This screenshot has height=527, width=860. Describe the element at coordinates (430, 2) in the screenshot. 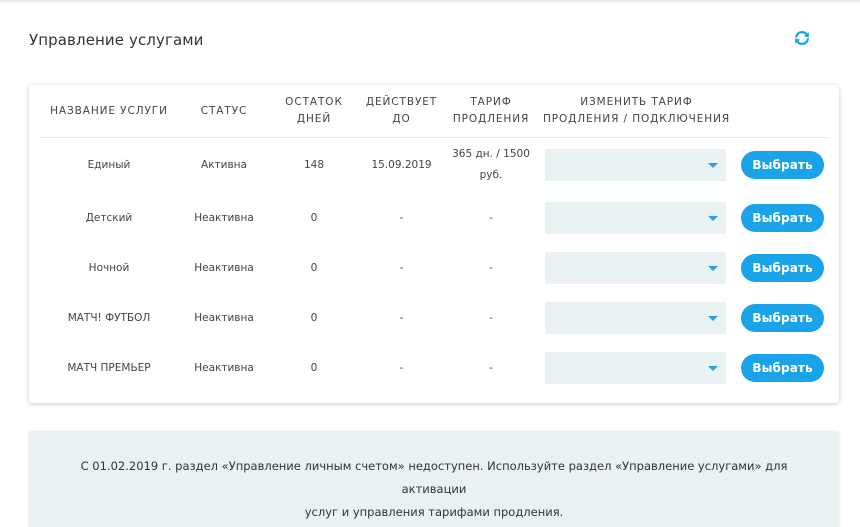

I see `top-shadow` at that location.